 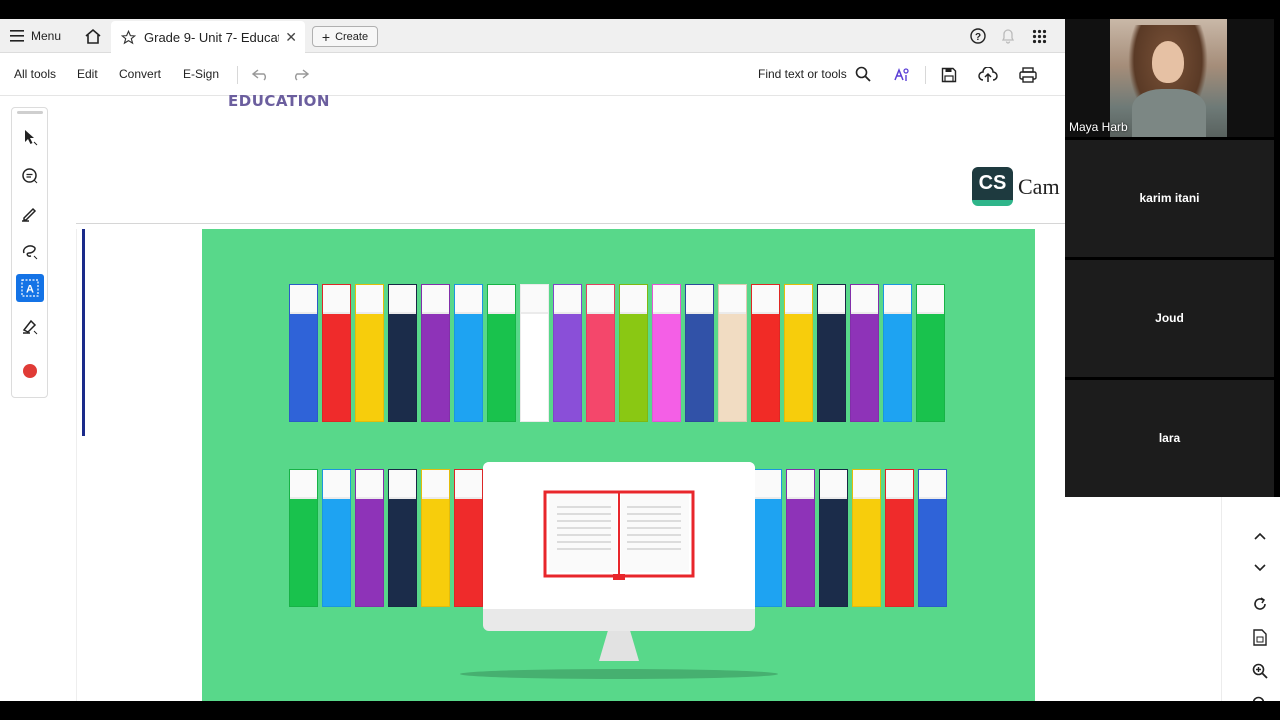 I want to click on chevron-down-icon, so click(x=1260, y=568).